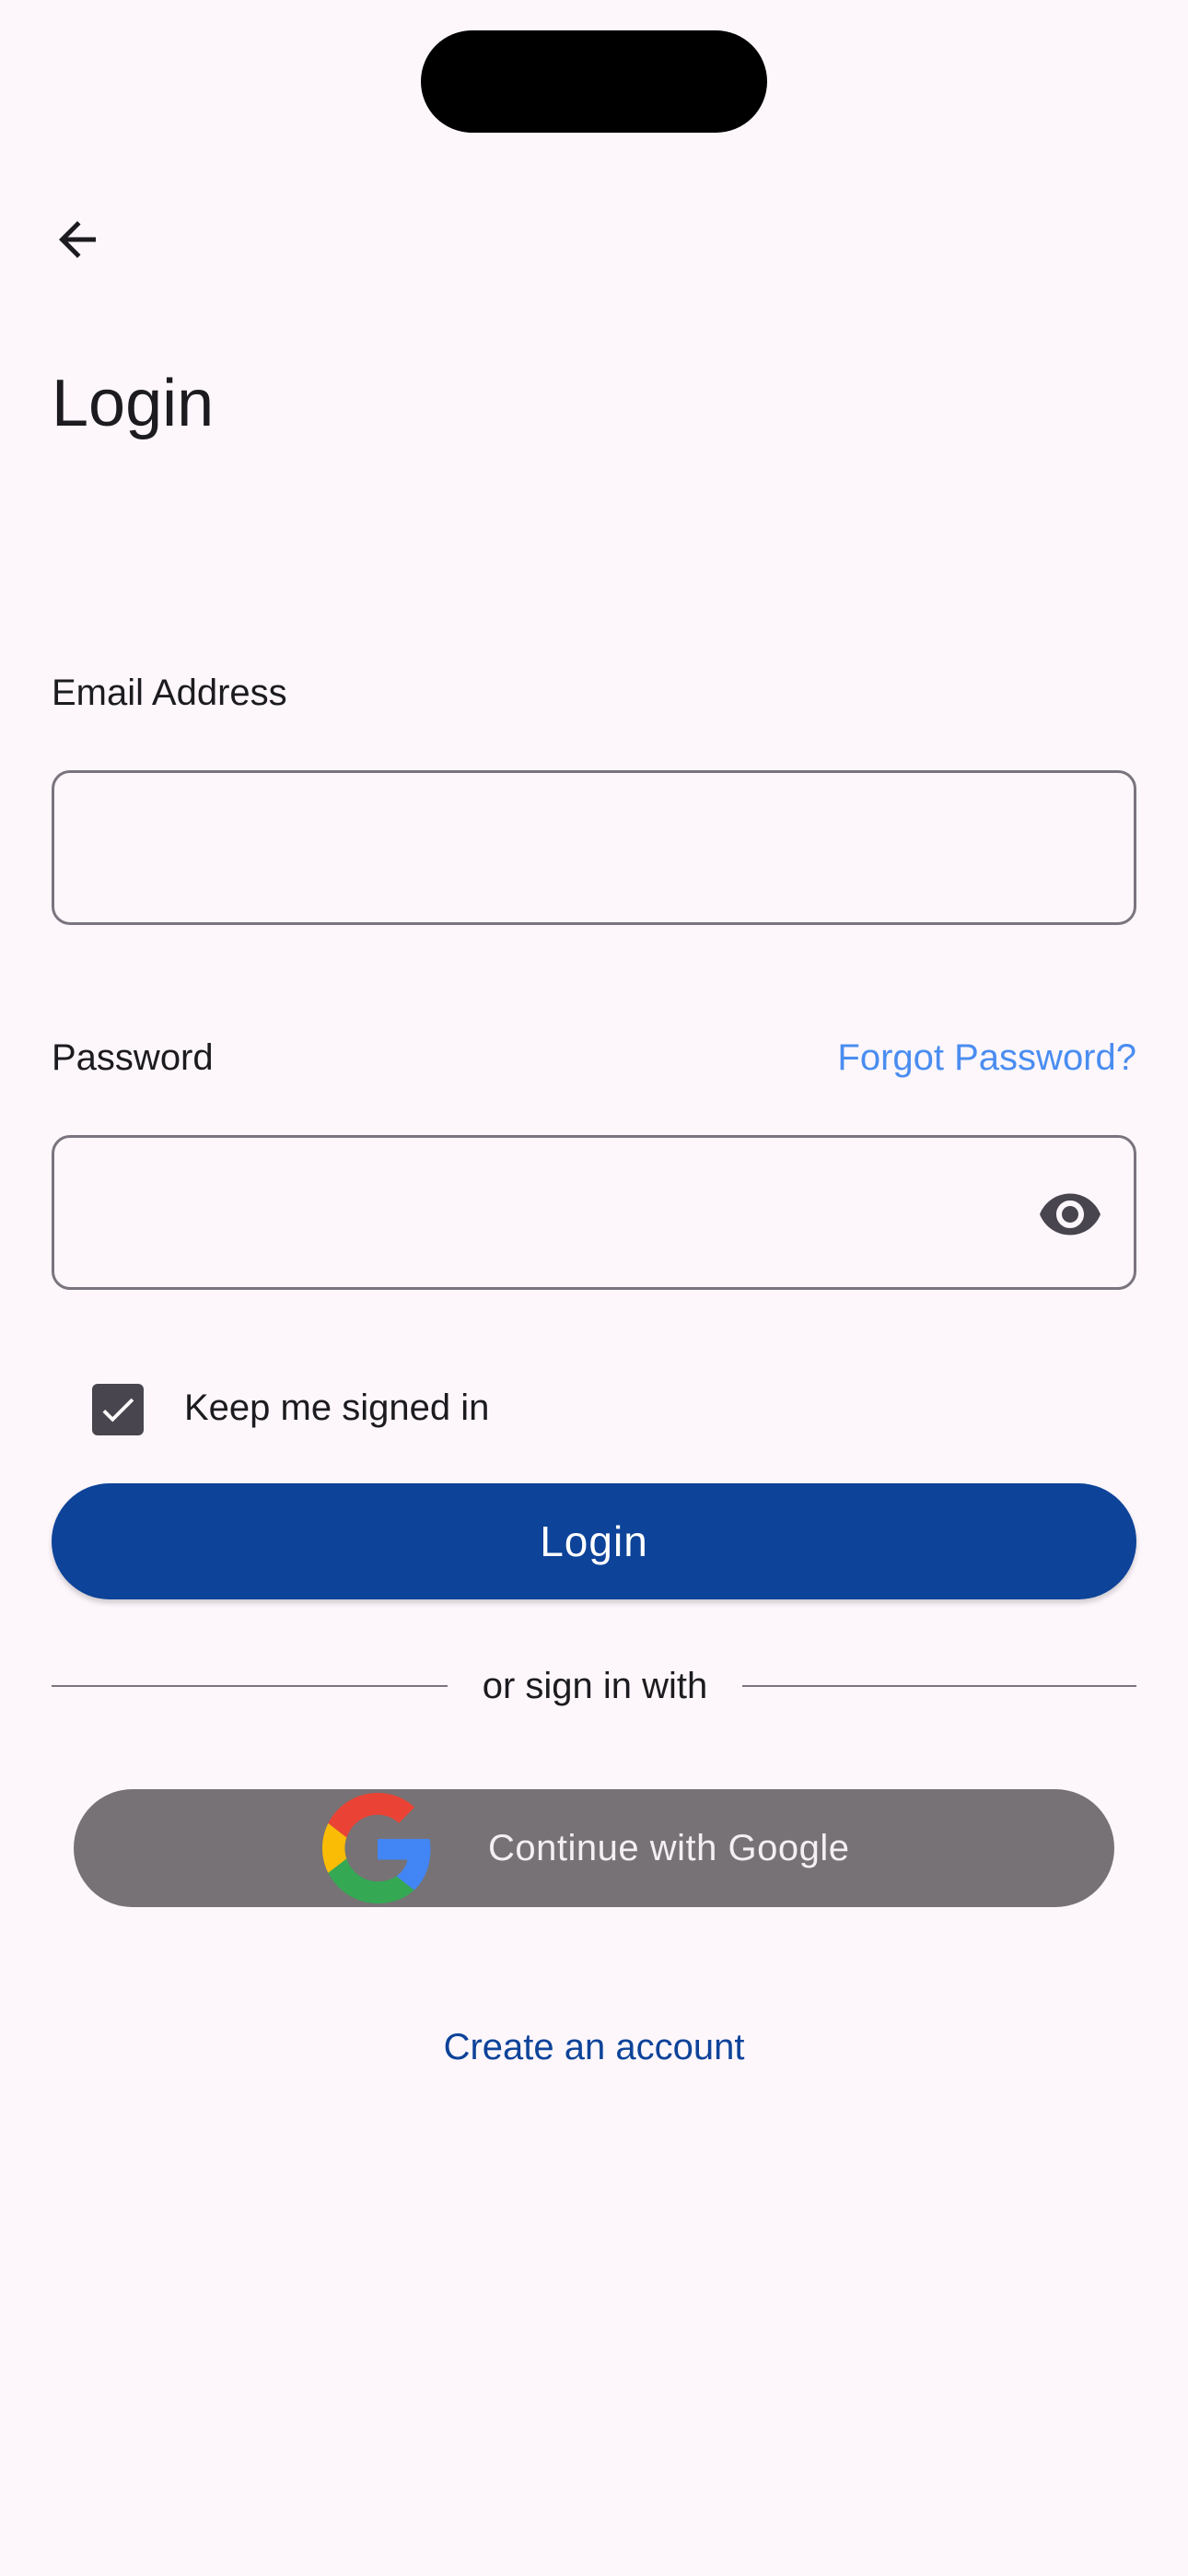  I want to click on google-logo-icon, so click(376, 1848).